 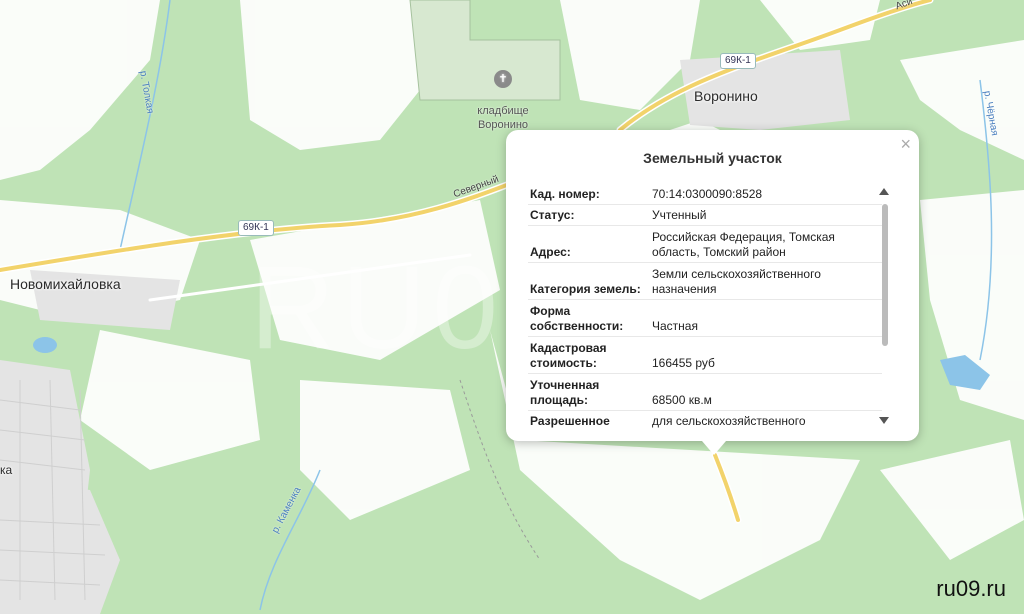 What do you see at coordinates (705, 355) in the screenshot?
I see `info-row-cadastral-value: Кадастровая стоимость: 166455 руб` at bounding box center [705, 355].